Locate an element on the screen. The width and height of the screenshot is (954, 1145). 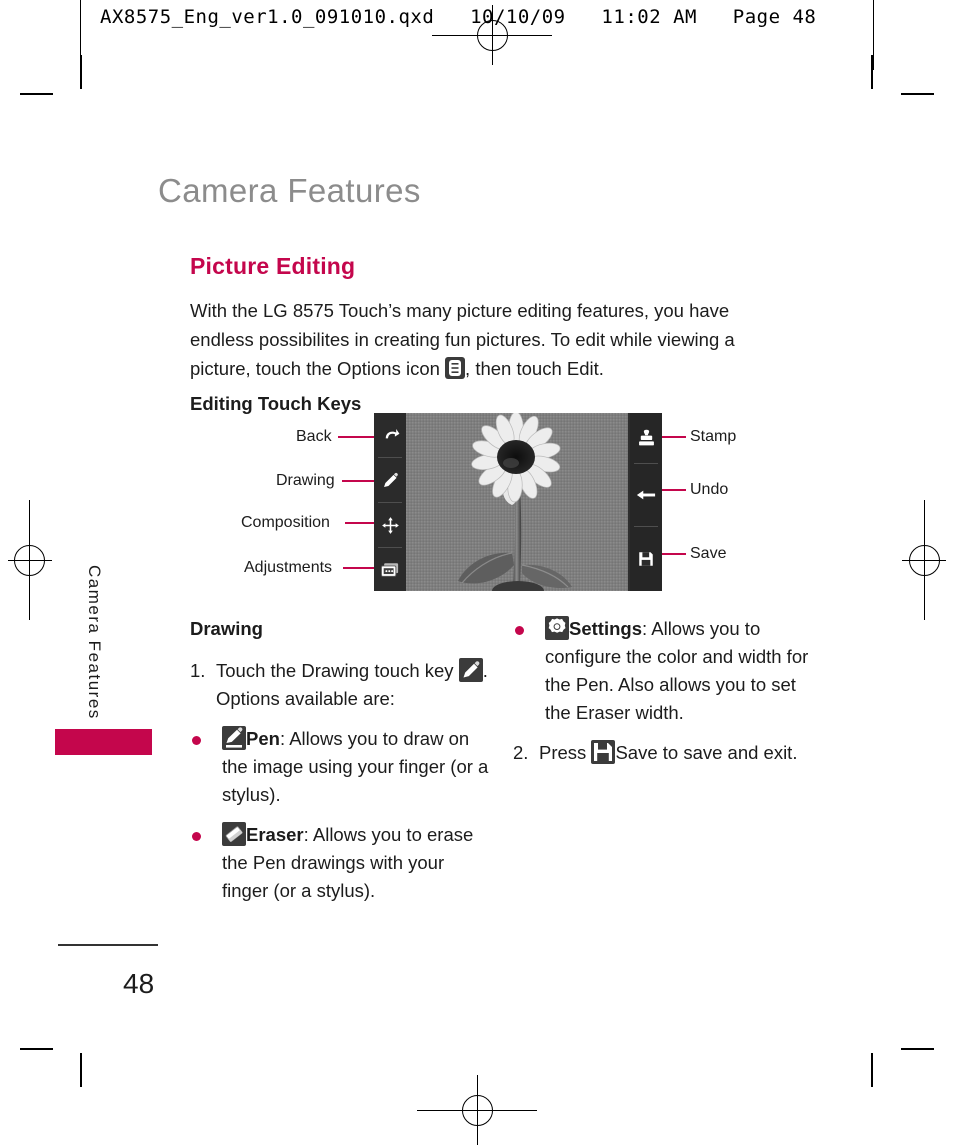
options-icon is located at coordinates (455, 367).